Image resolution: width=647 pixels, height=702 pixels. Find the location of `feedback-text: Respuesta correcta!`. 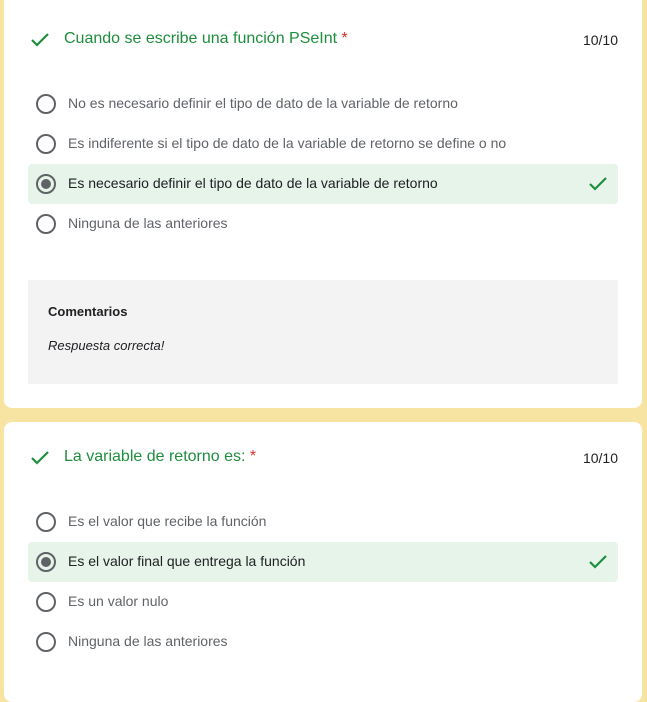

feedback-text: Respuesta correcta! is located at coordinates (106, 345).